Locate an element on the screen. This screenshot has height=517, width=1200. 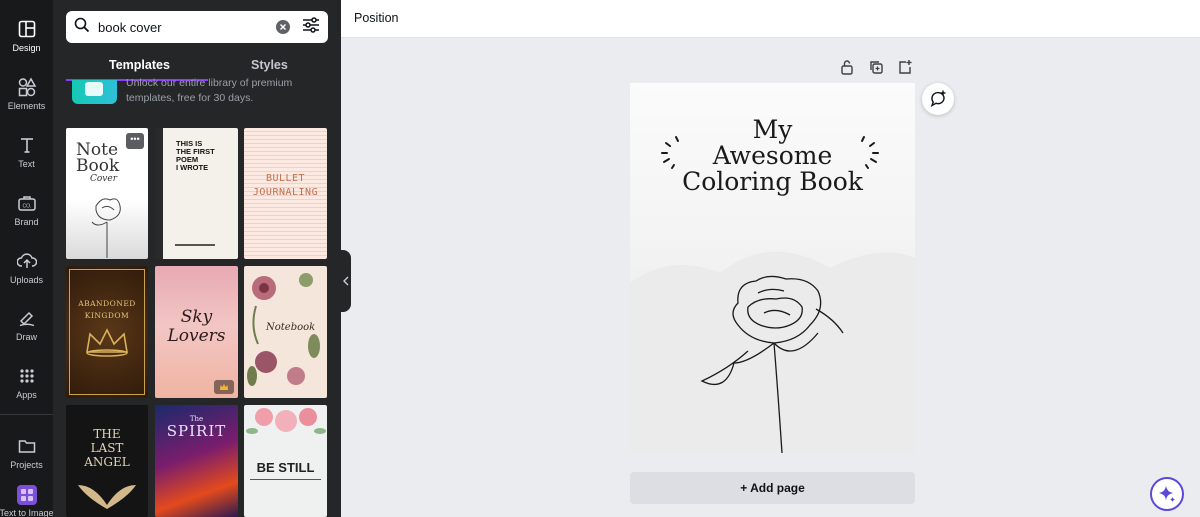
template-abandoned-kingdom: ABANDONED KINGDOM is located at coordinates (107, 332).